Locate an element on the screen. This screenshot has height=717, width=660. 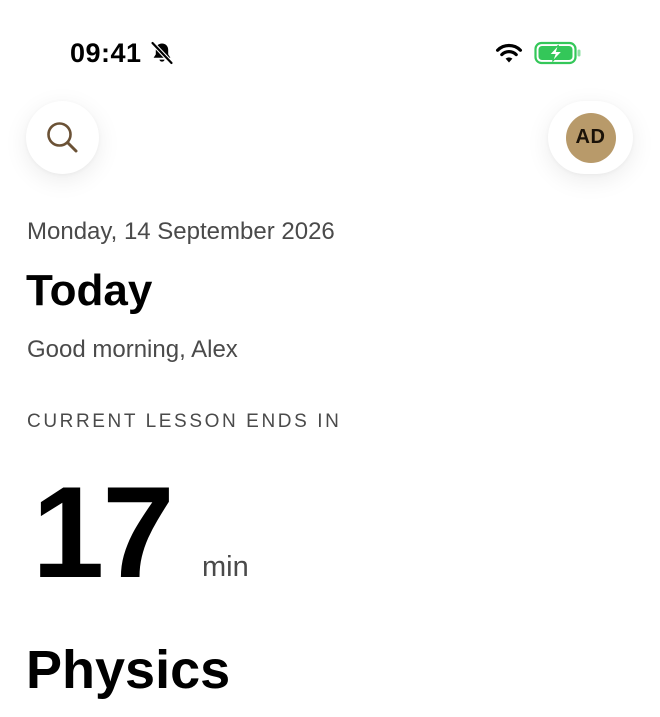
bell-slash-icon is located at coordinates (162, 53).